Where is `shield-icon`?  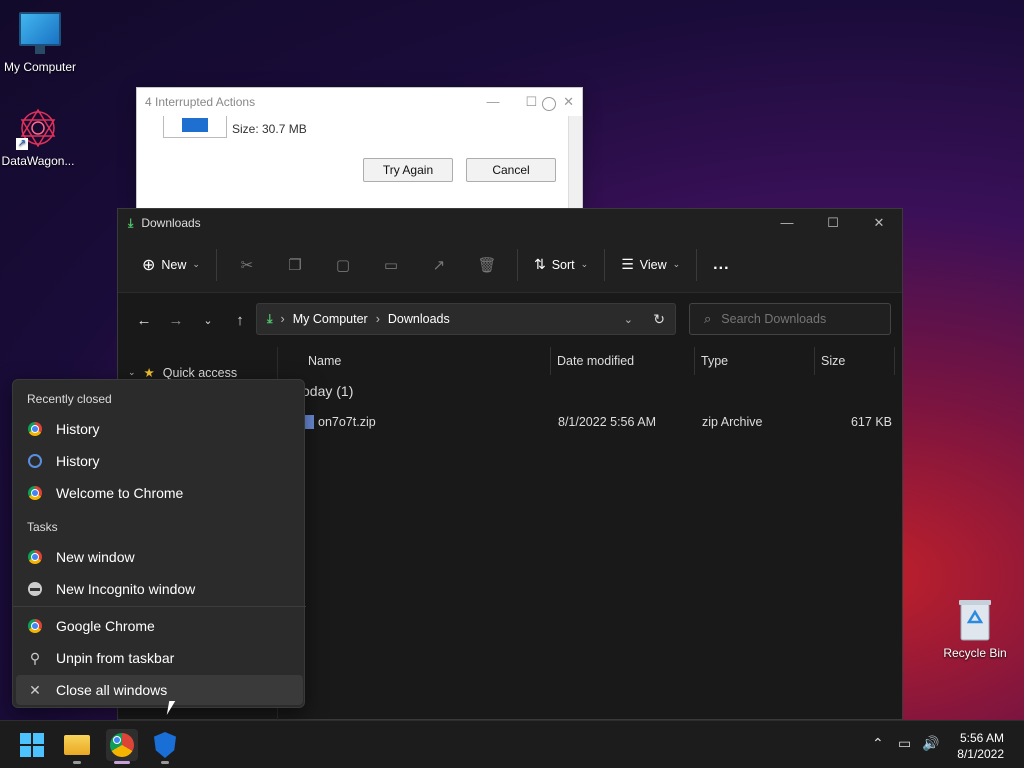 shield-icon is located at coordinates (165, 745).